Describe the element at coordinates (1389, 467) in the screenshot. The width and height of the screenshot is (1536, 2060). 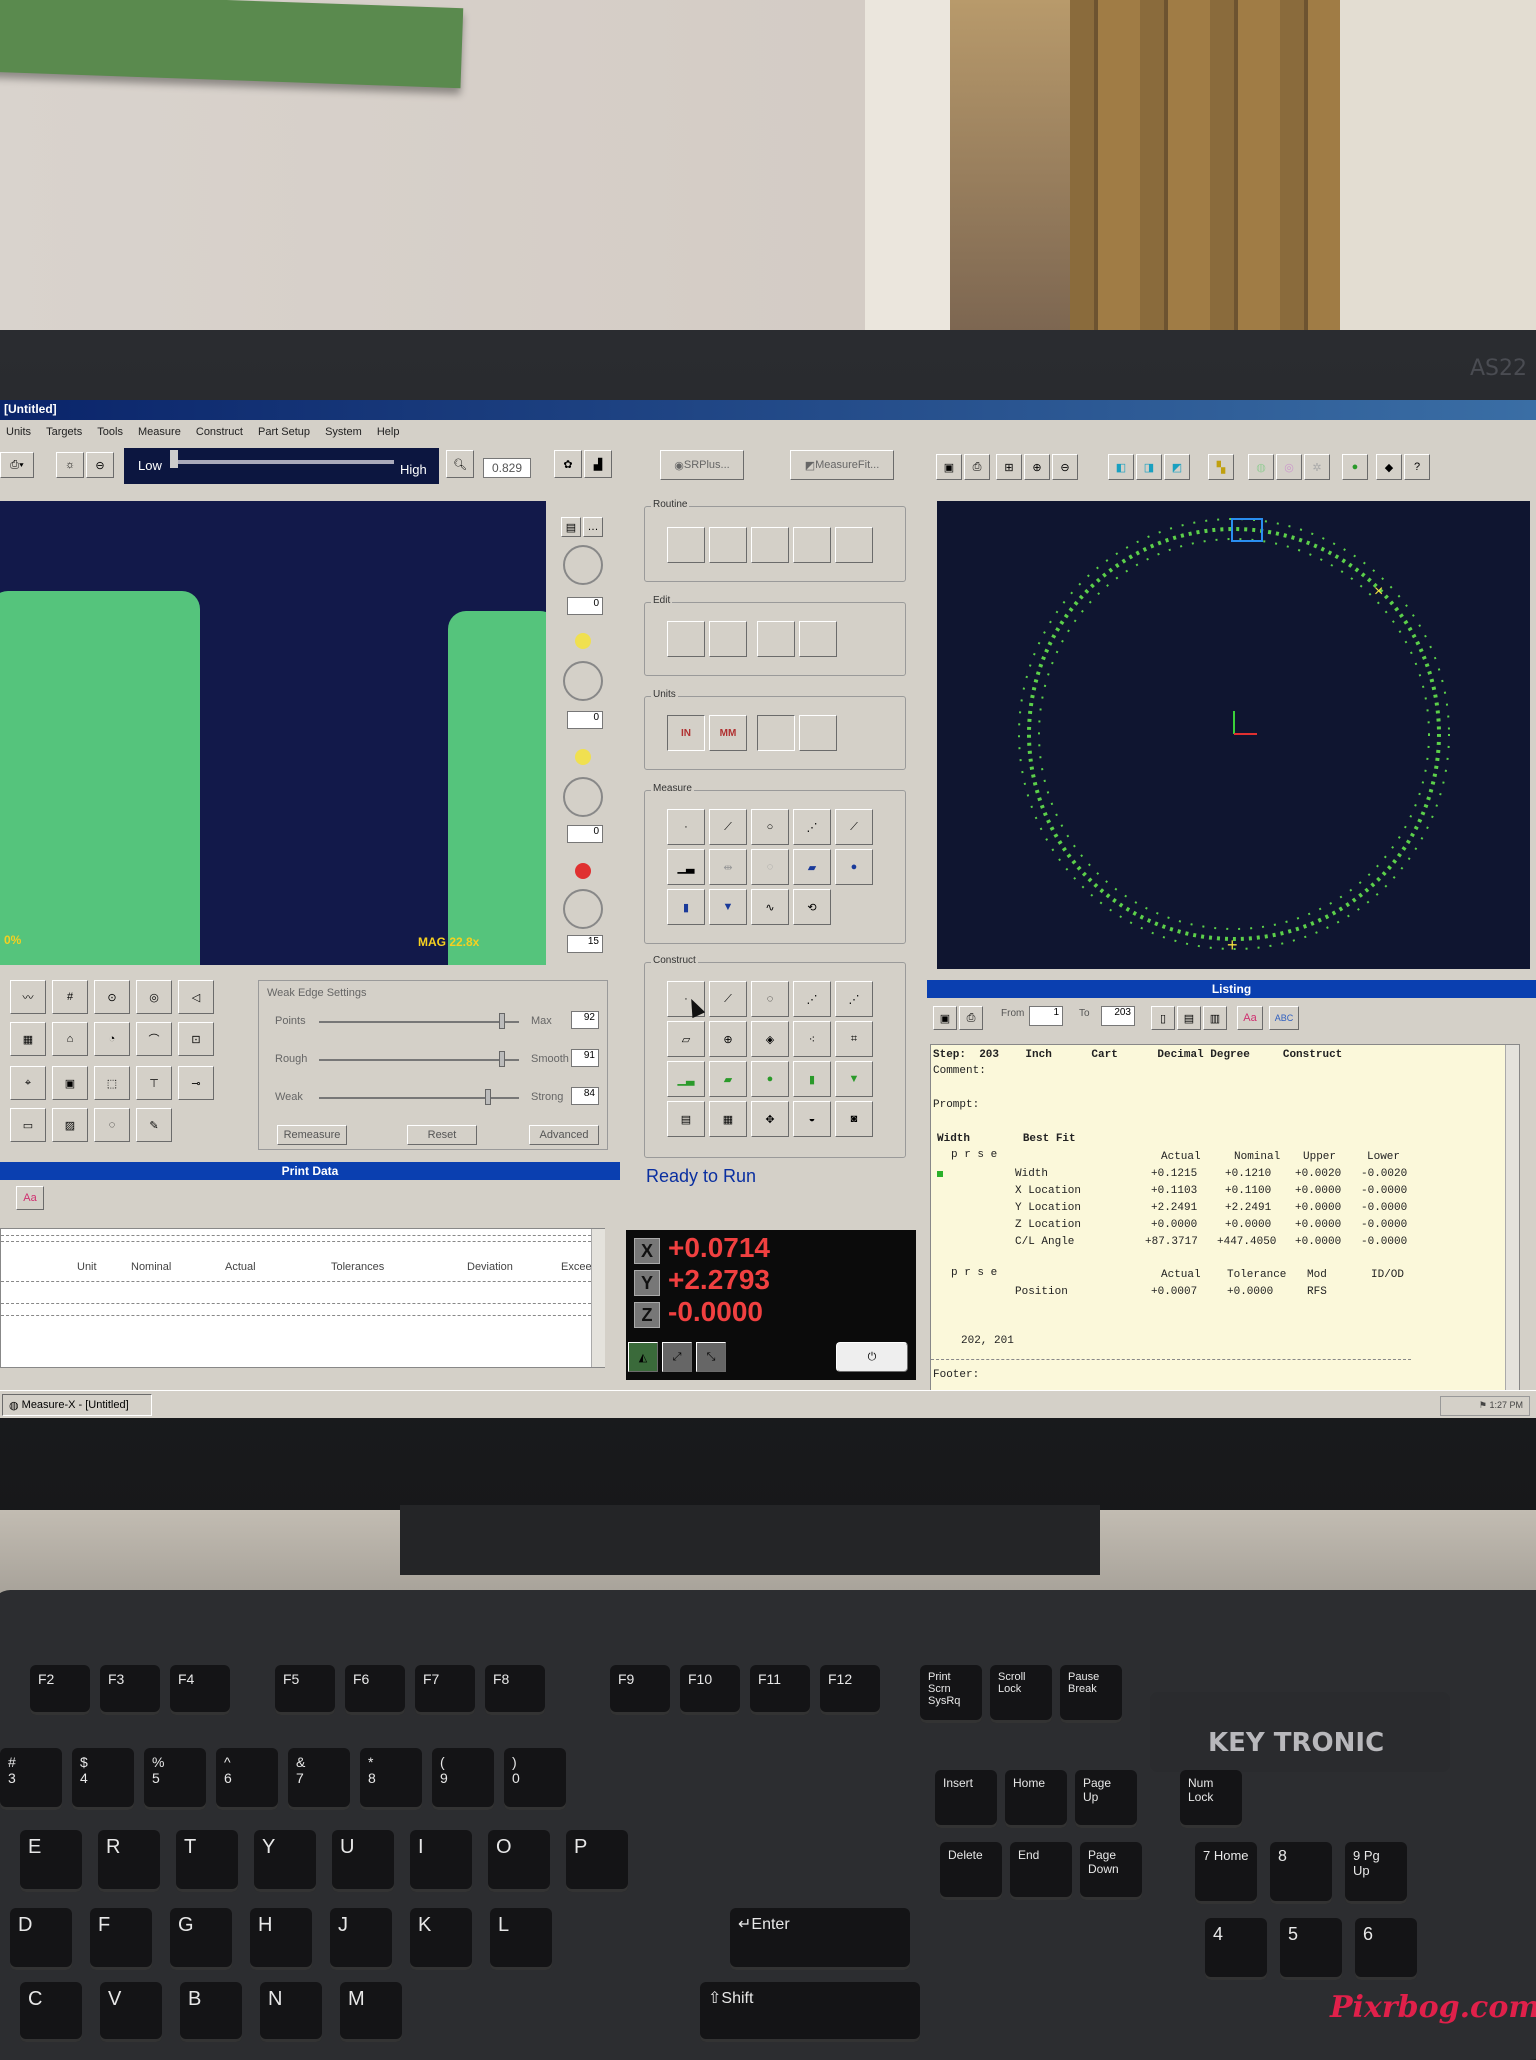
I see `eraser-icon: ◆` at that location.